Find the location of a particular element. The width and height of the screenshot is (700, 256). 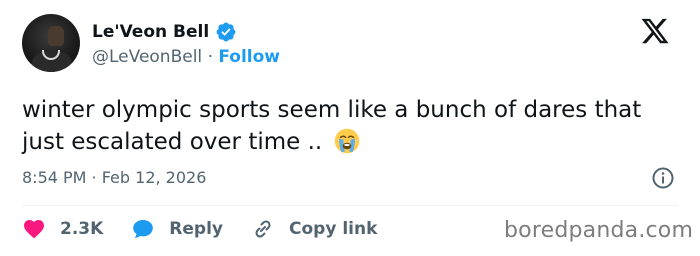

author-handle: @LeVeonBell is located at coordinates (147, 57).